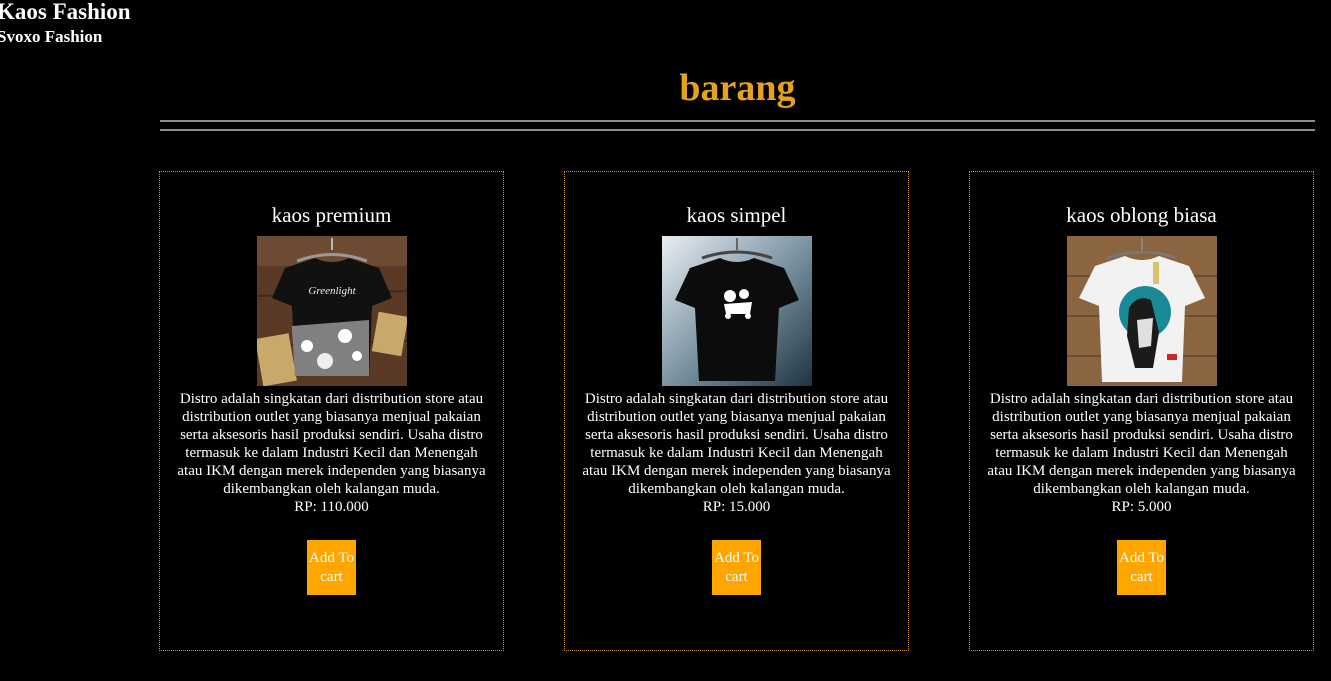 The image size is (1331, 681). I want to click on product-name: kaos oblong biasa, so click(1141, 215).